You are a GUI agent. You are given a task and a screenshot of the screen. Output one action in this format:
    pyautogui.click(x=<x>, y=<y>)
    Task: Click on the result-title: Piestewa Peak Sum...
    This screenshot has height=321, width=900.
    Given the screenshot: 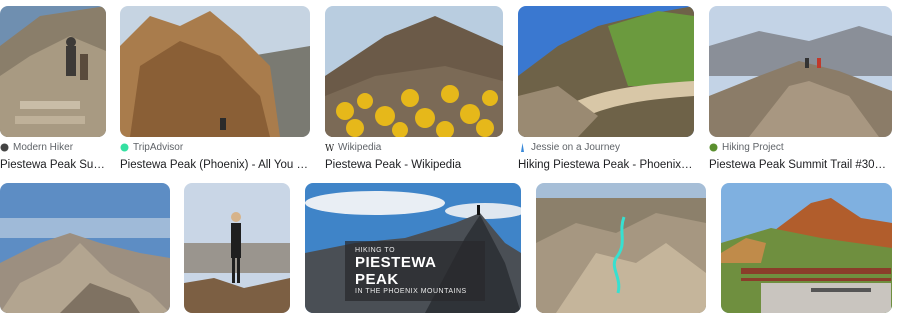 What is the action you would take?
    pyautogui.click(x=53, y=165)
    